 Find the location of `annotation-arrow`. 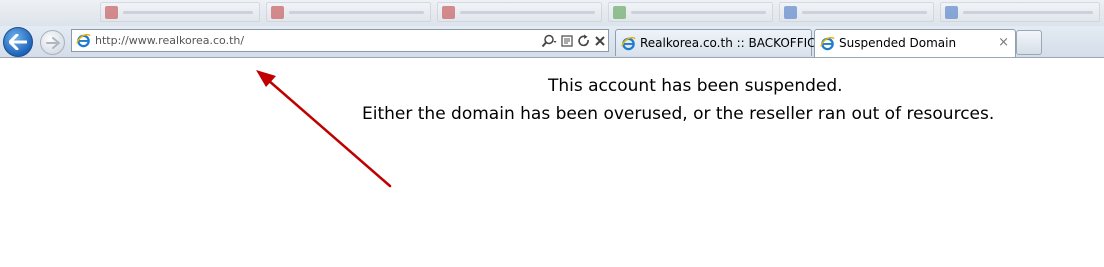

annotation-arrow is located at coordinates (324, 129).